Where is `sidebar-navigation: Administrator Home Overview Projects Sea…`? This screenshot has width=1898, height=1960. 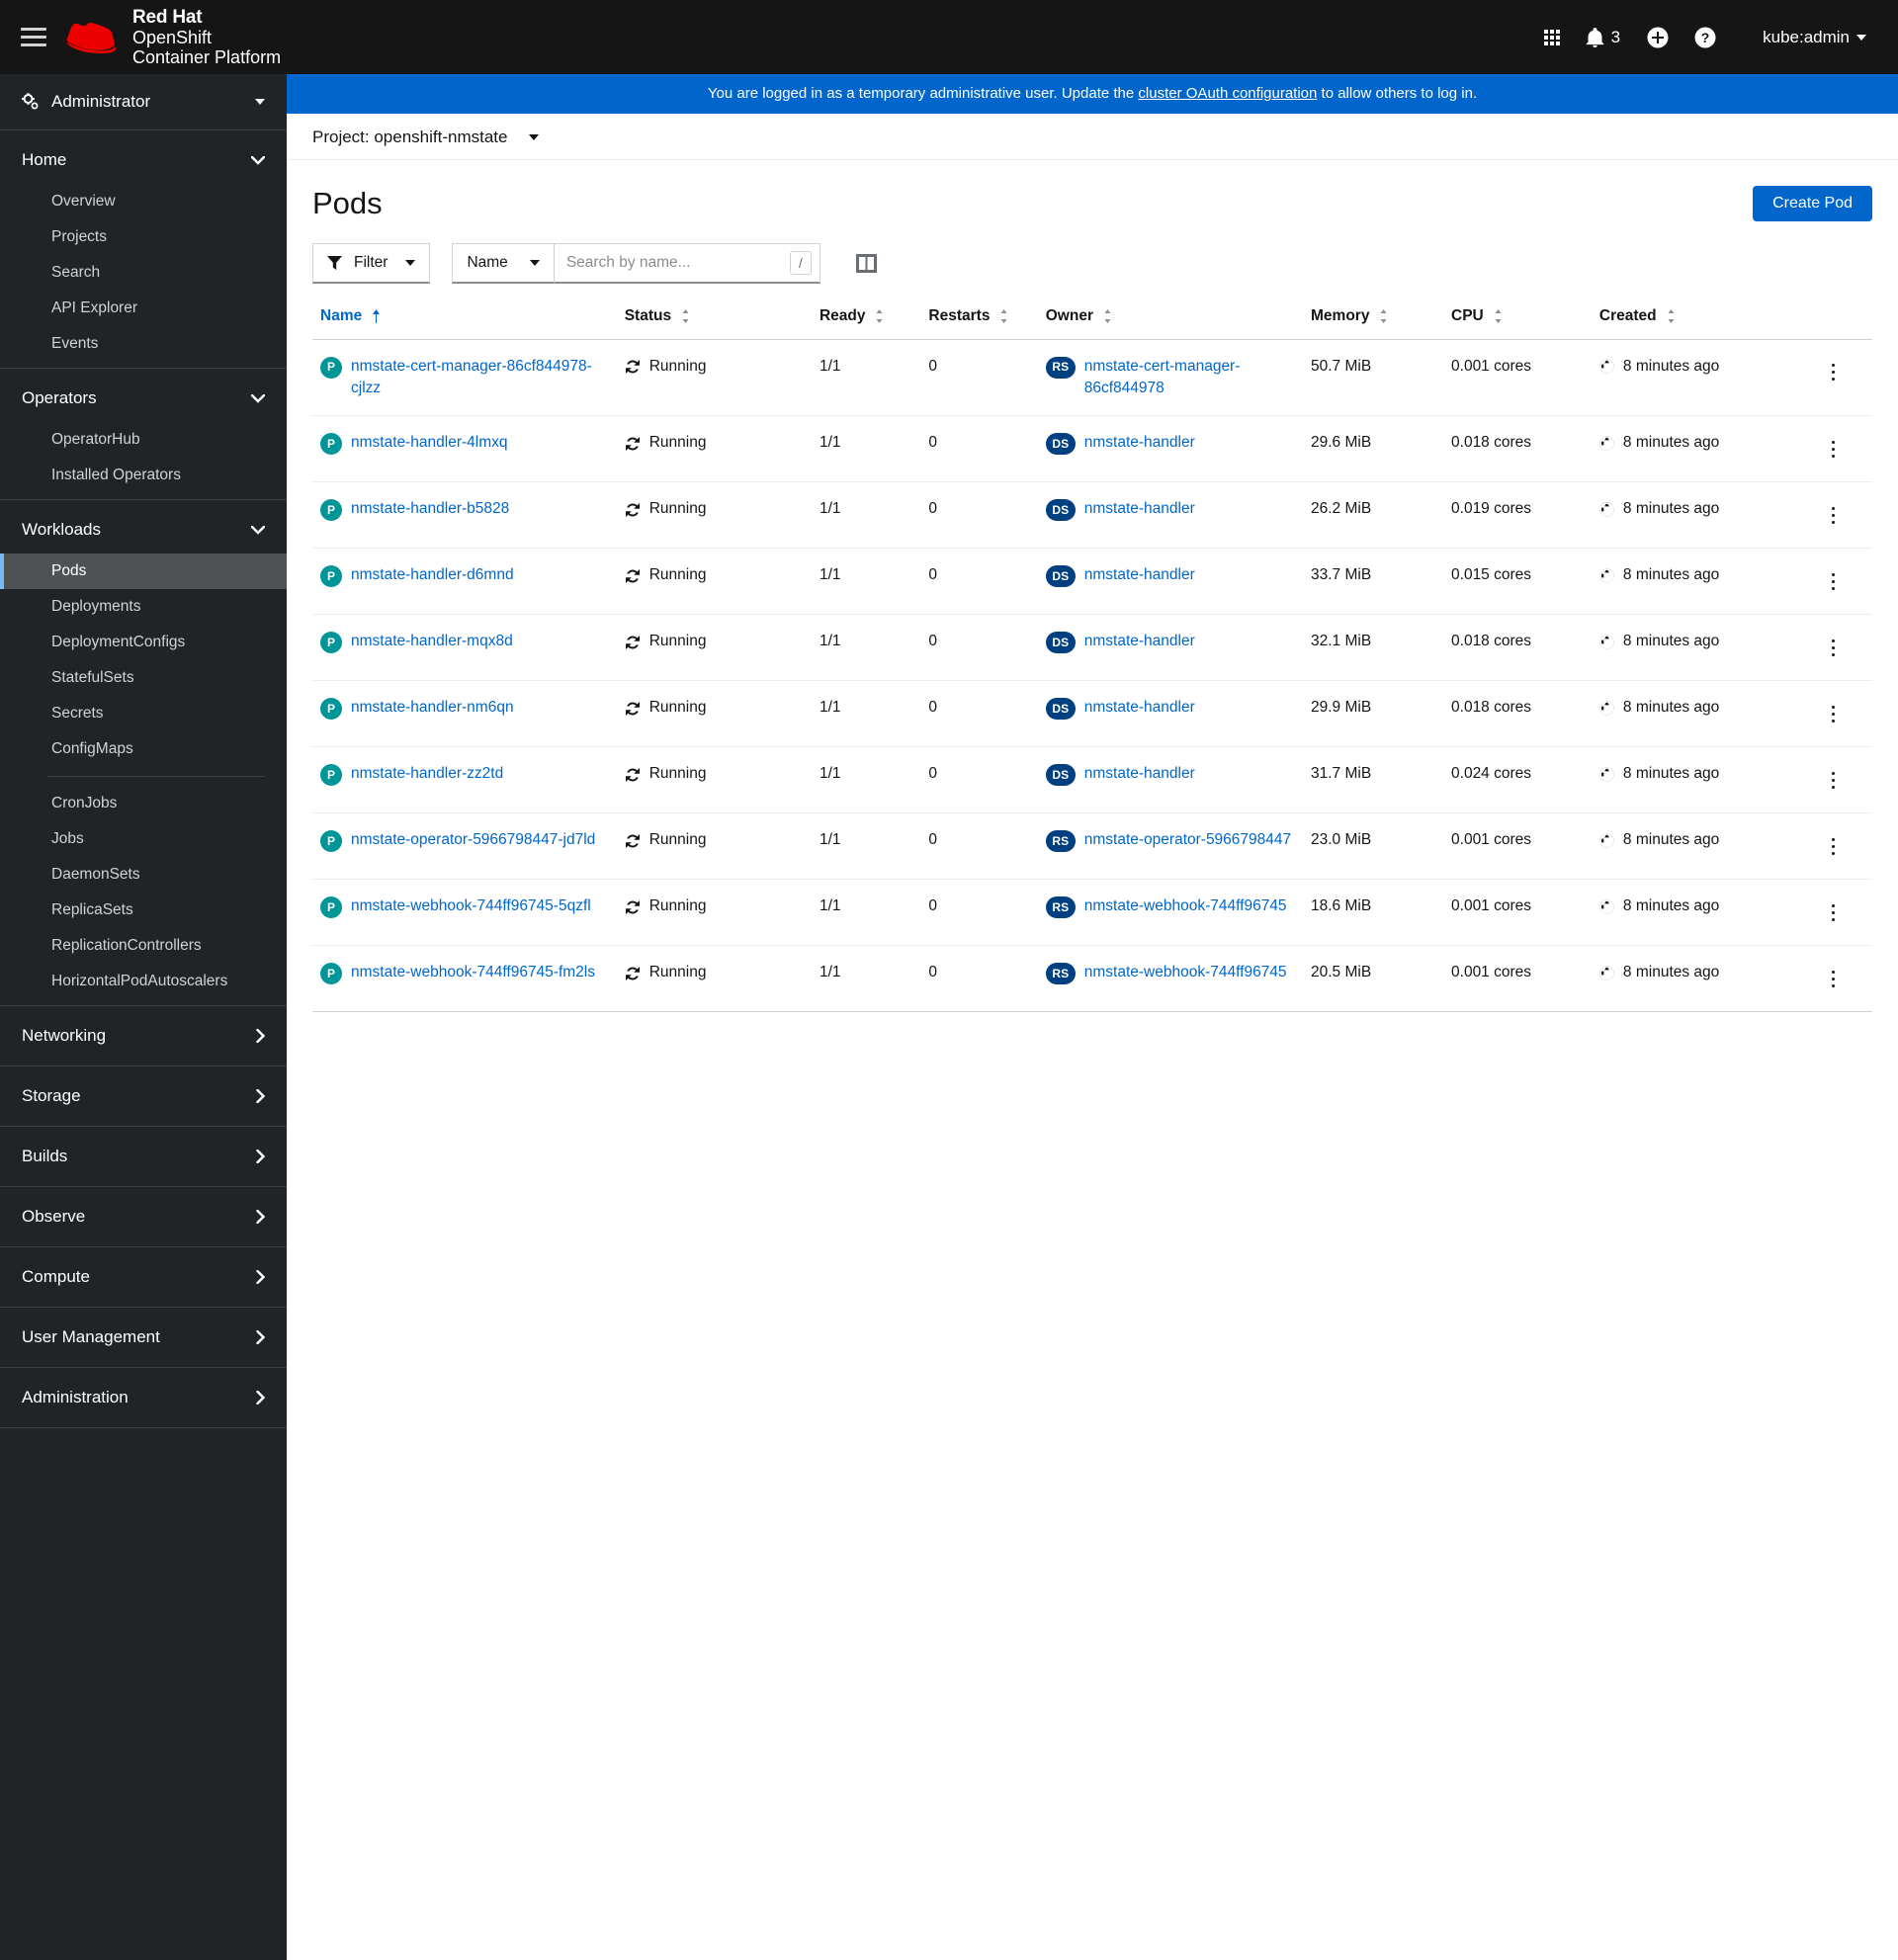 sidebar-navigation: Administrator Home Overview Projects Sea… is located at coordinates (143, 1017).